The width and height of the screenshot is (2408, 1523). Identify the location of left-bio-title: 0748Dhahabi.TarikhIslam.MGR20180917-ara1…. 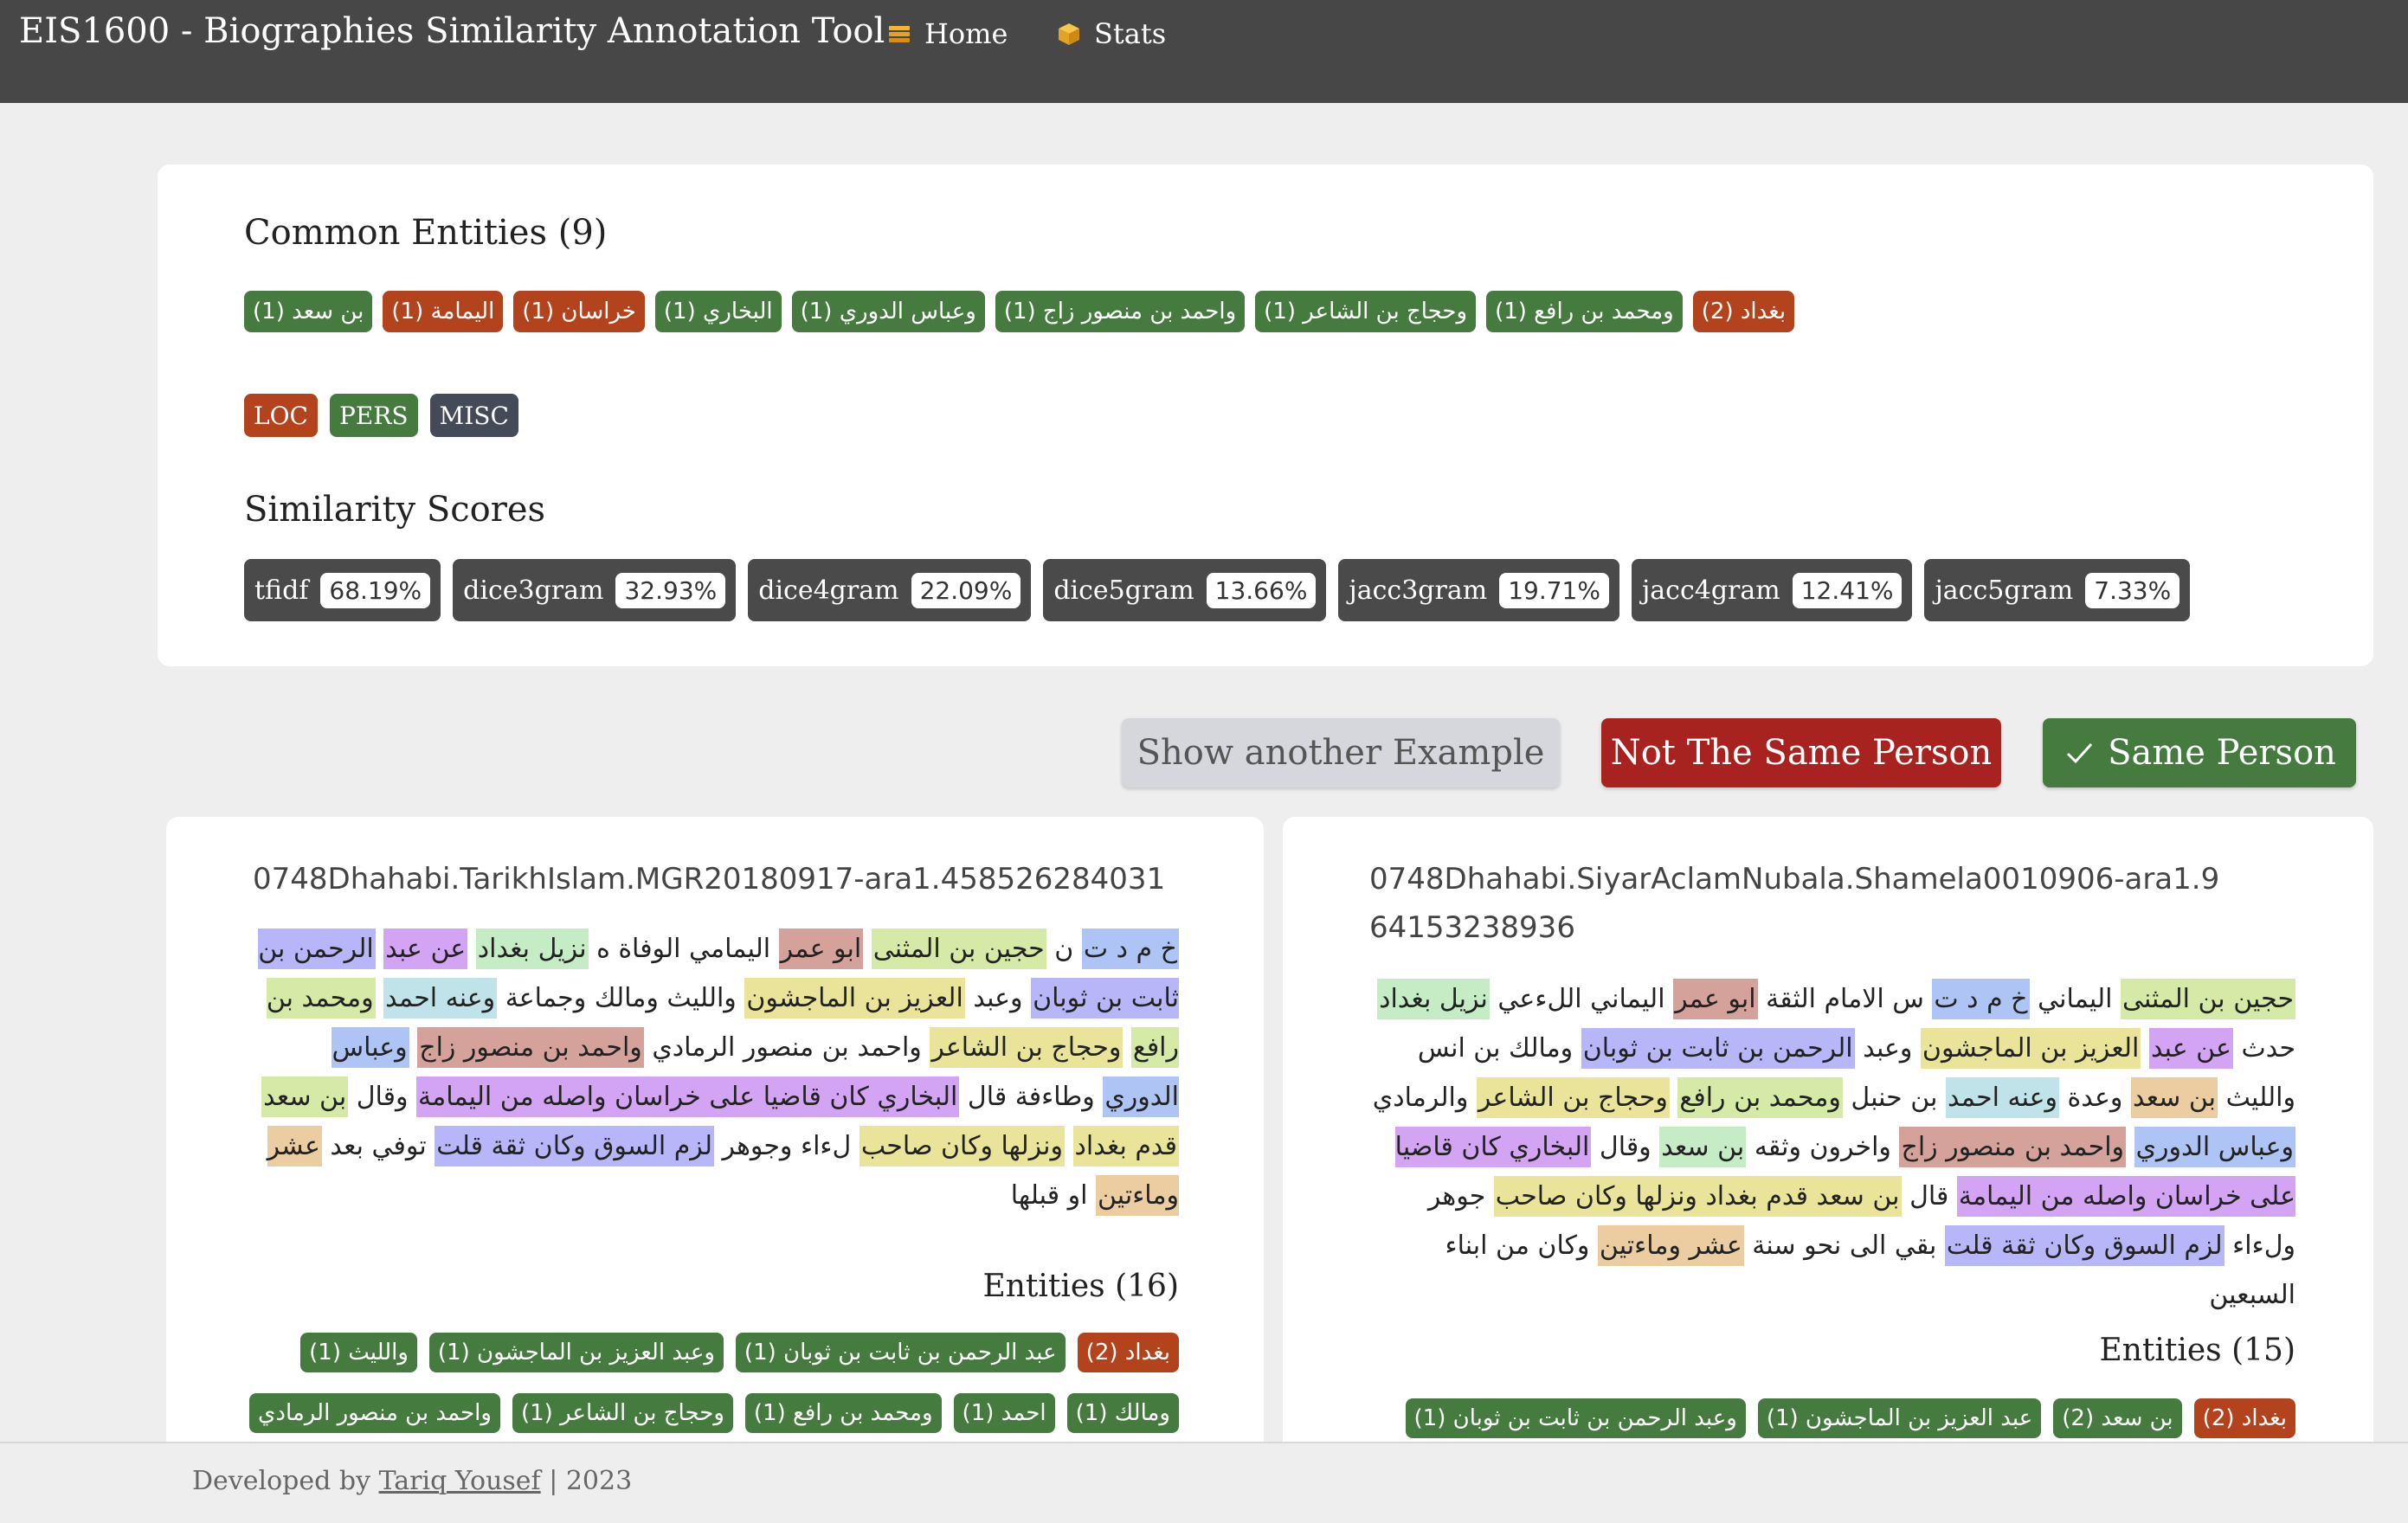
(709, 879).